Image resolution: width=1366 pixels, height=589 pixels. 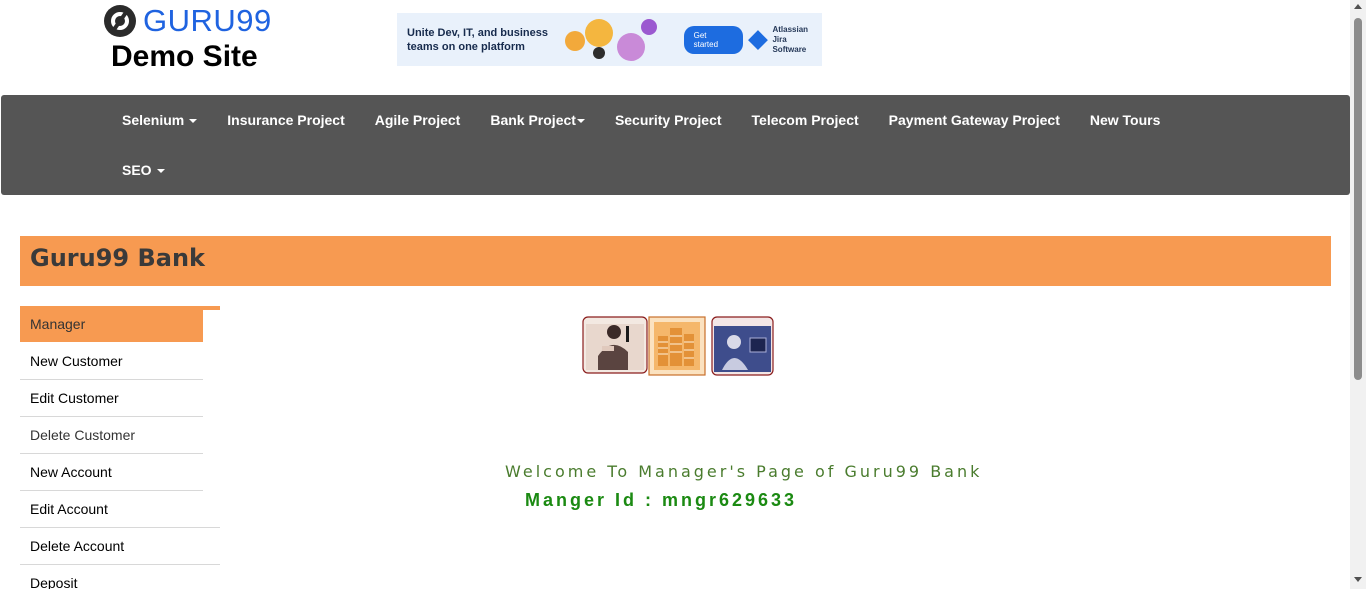 What do you see at coordinates (111, 398) in the screenshot?
I see `menu-item-edit-customer: Edit Customer` at bounding box center [111, 398].